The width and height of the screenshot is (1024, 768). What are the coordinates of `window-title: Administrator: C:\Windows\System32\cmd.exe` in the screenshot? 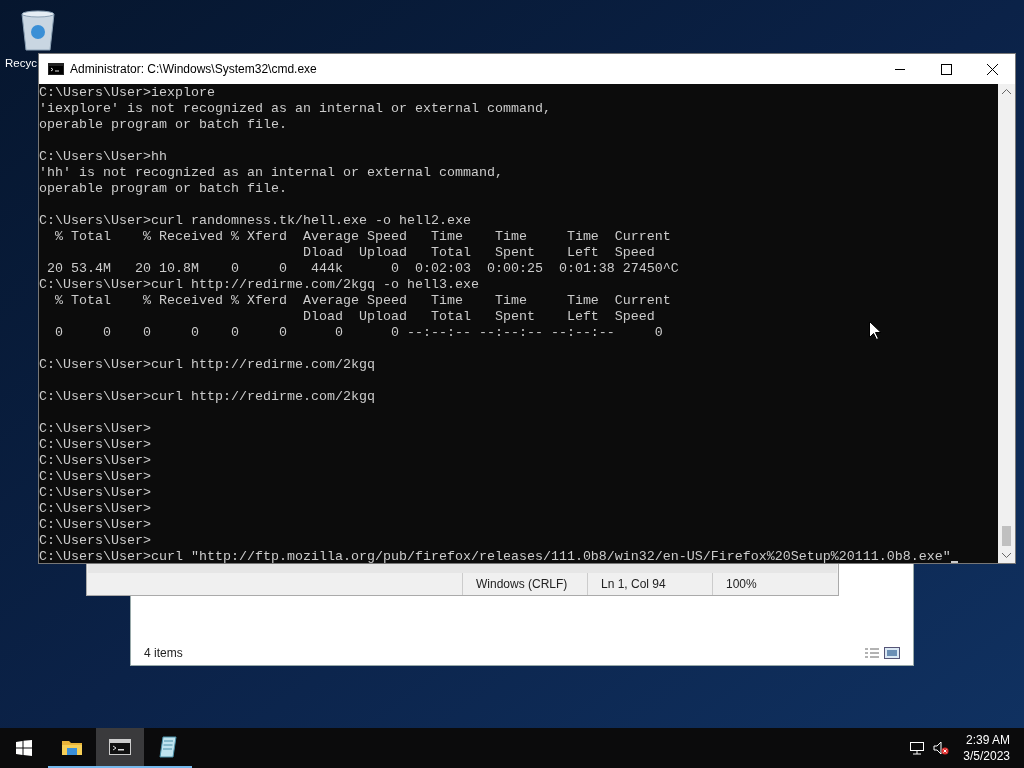 It's located at (193, 69).